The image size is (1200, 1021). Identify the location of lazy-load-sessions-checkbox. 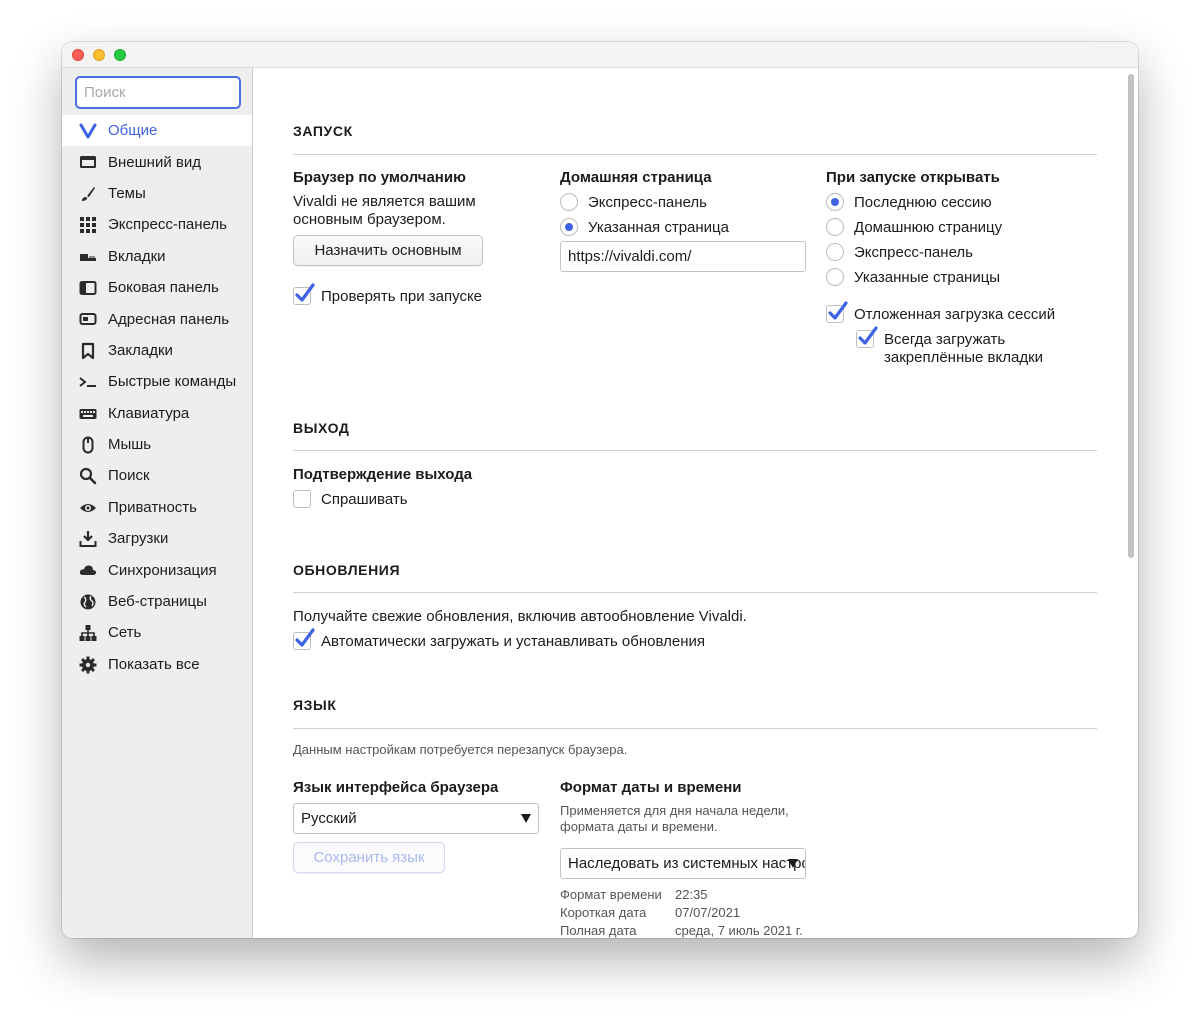
(837, 312).